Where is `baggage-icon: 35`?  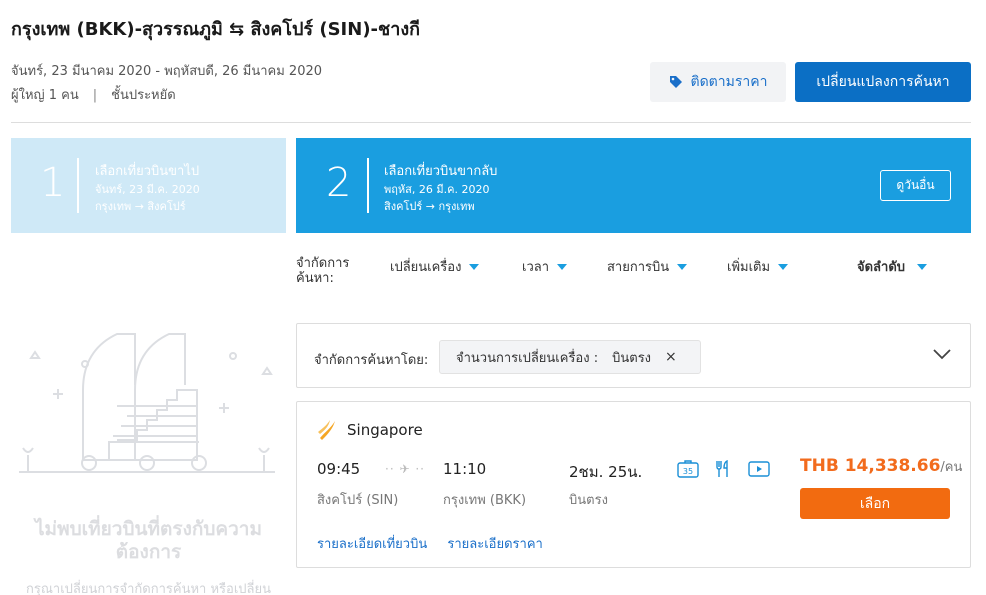 baggage-icon: 35 is located at coordinates (688, 469).